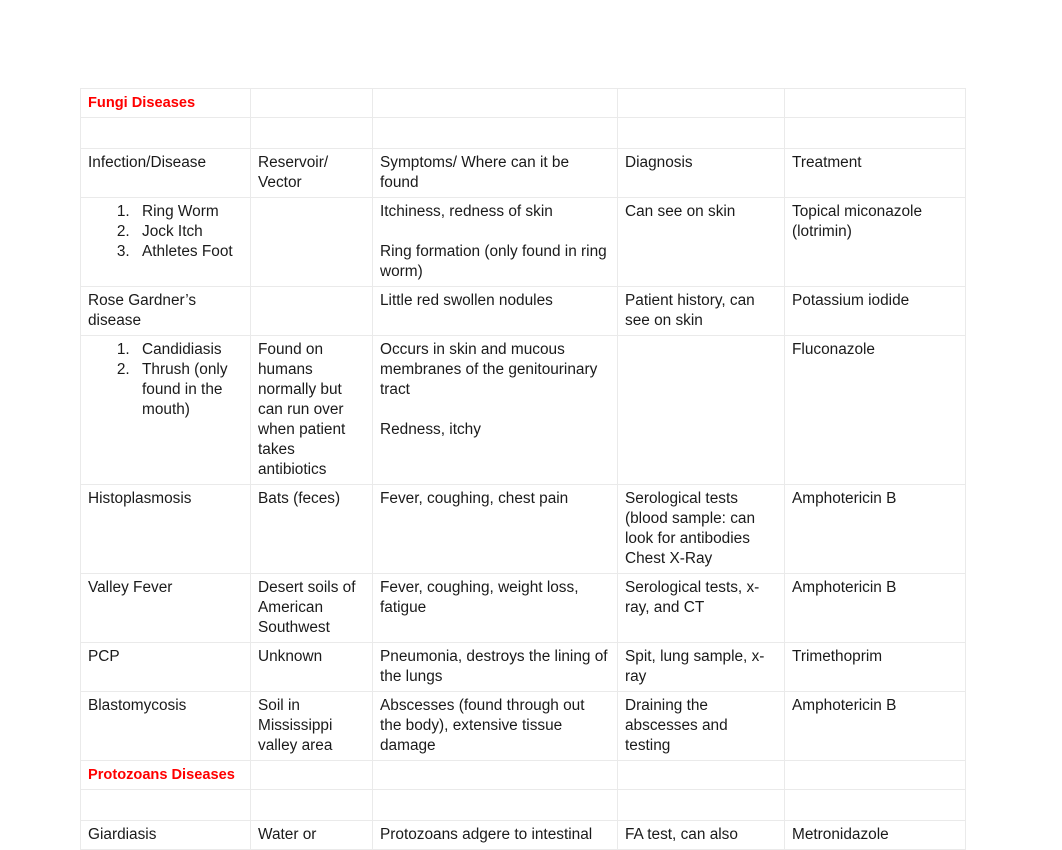 This screenshot has width=1062, height=850. Describe the element at coordinates (466, 300) in the screenshot. I see `rose-gardner-symptoms: Little red swollen nodules` at that location.